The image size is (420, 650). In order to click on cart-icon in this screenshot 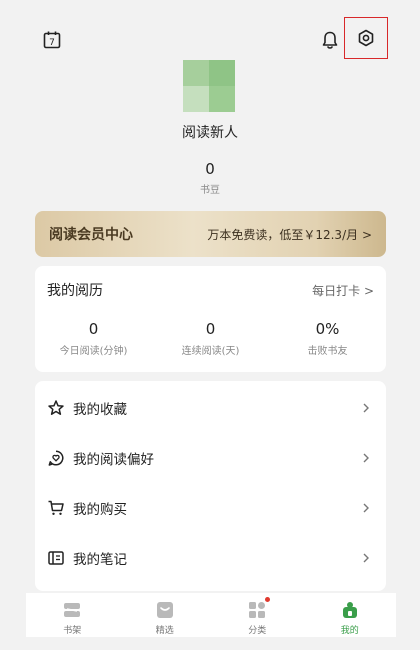, I will do `click(56, 508)`.